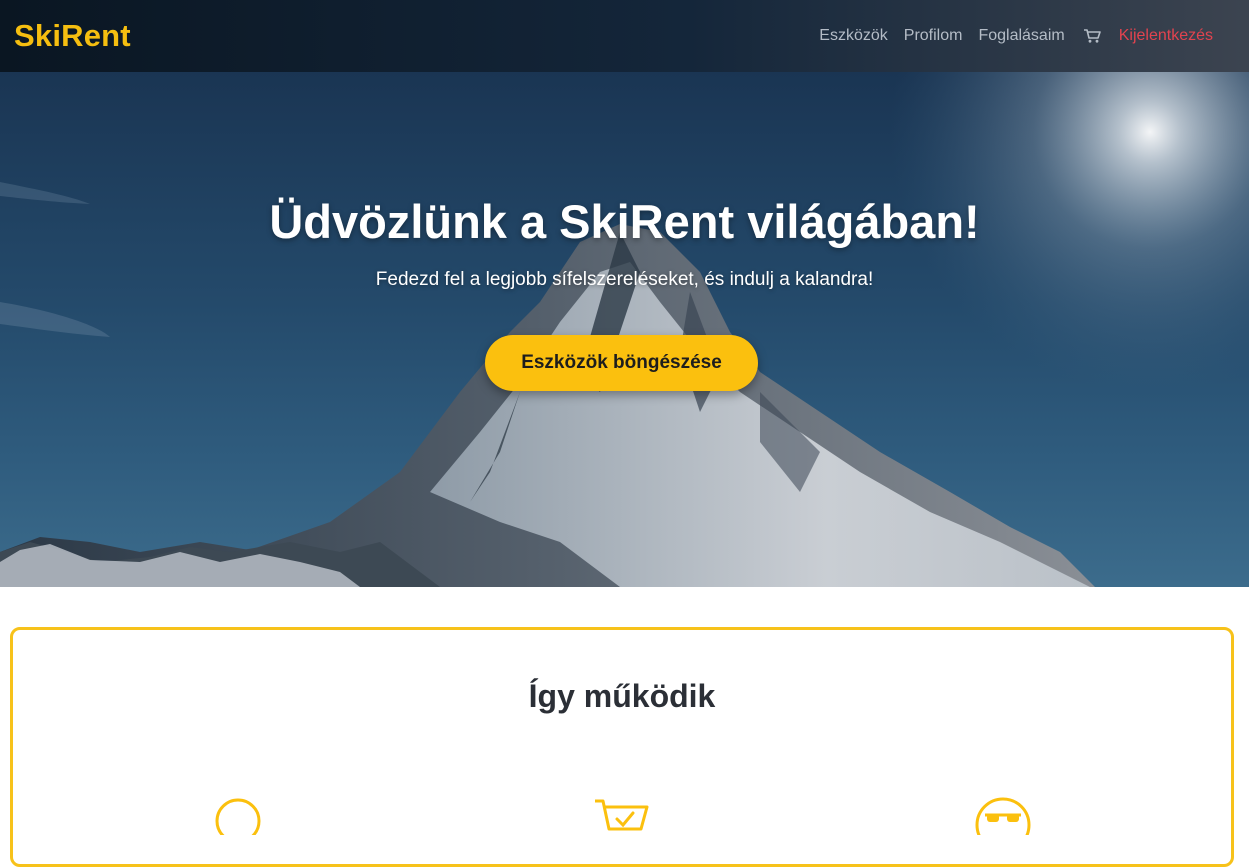 The image size is (1249, 867). What do you see at coordinates (1021, 36) in the screenshot?
I see `nav-link-foglalasaim: Foglalásaim` at bounding box center [1021, 36].